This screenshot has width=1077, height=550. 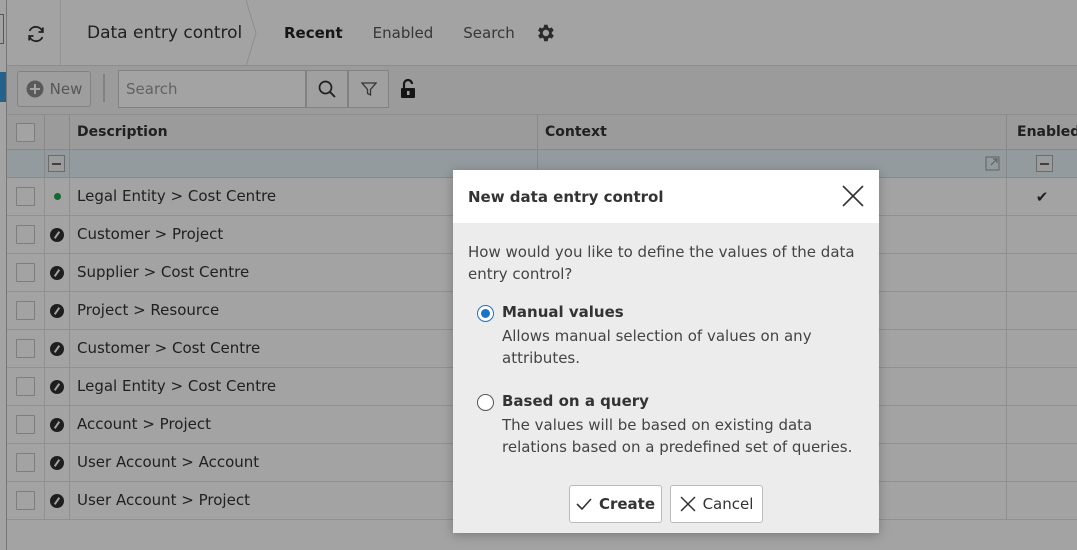 What do you see at coordinates (485, 402) in the screenshot?
I see `radio-based-on-query` at bounding box center [485, 402].